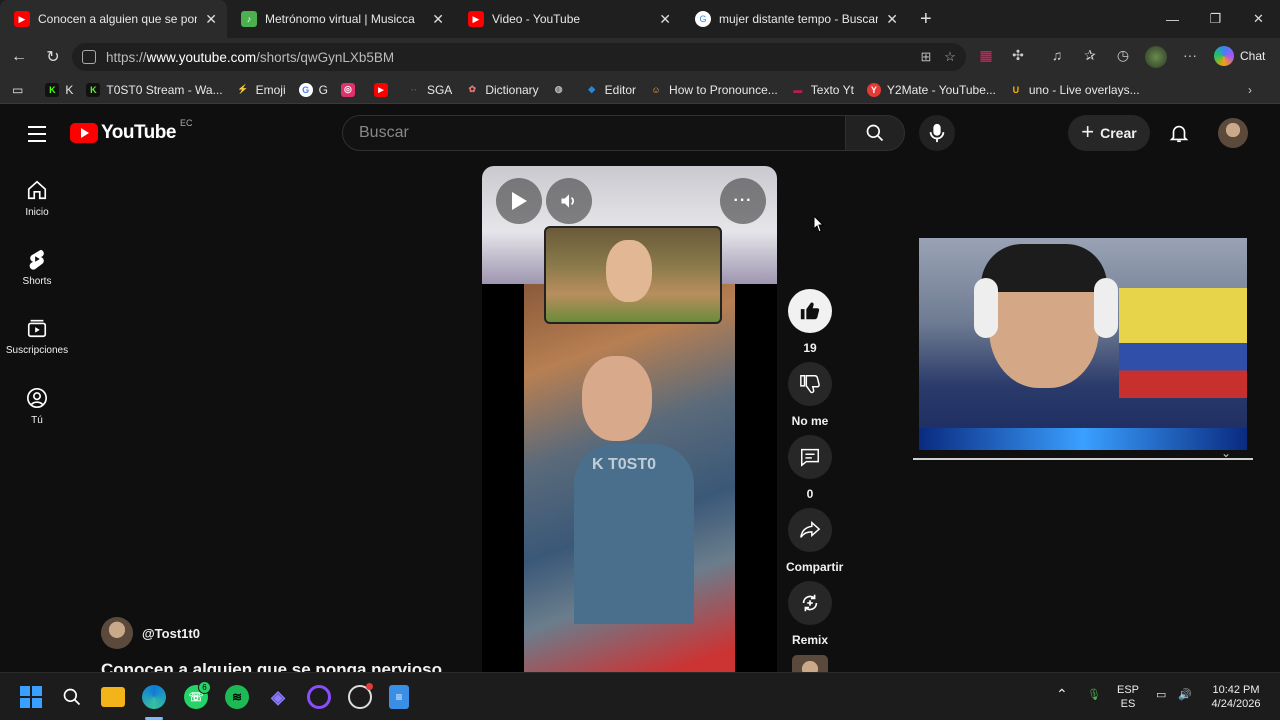 This screenshot has height=720, width=1280. What do you see at coordinates (319, 697) in the screenshot?
I see `app-circle-icon` at bounding box center [319, 697].